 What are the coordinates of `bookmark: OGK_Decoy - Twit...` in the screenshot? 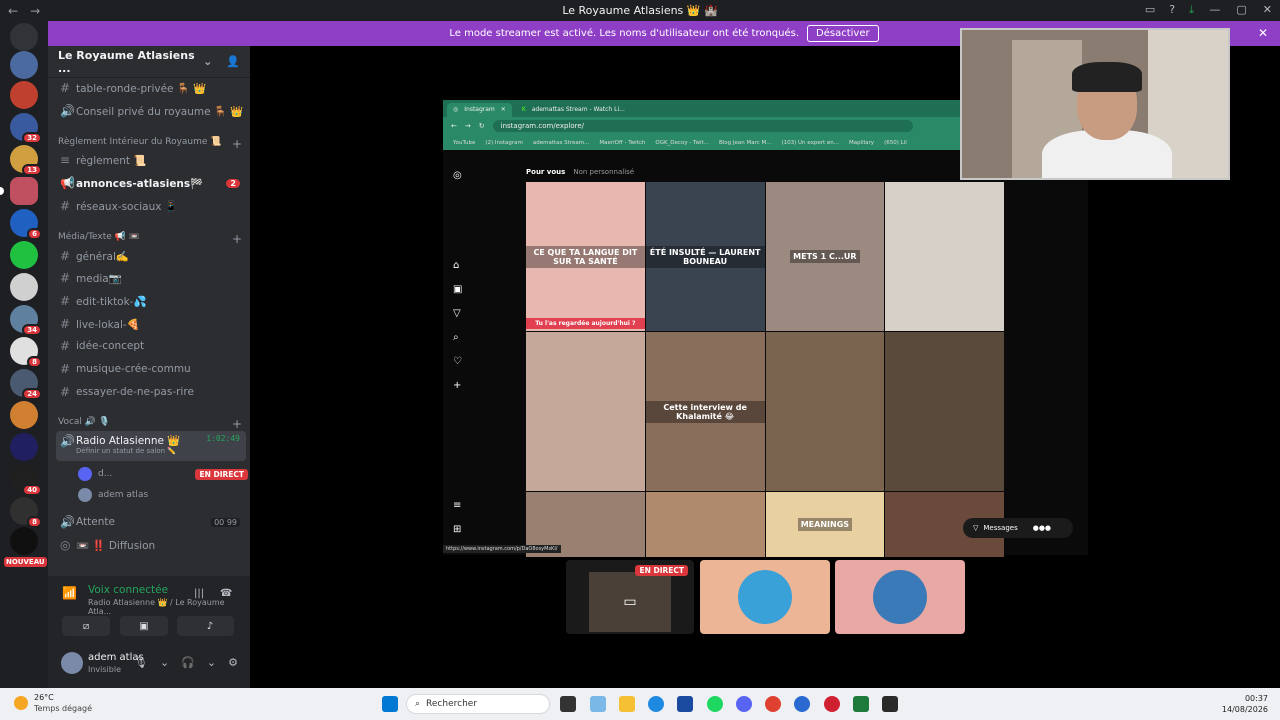 It's located at (682, 143).